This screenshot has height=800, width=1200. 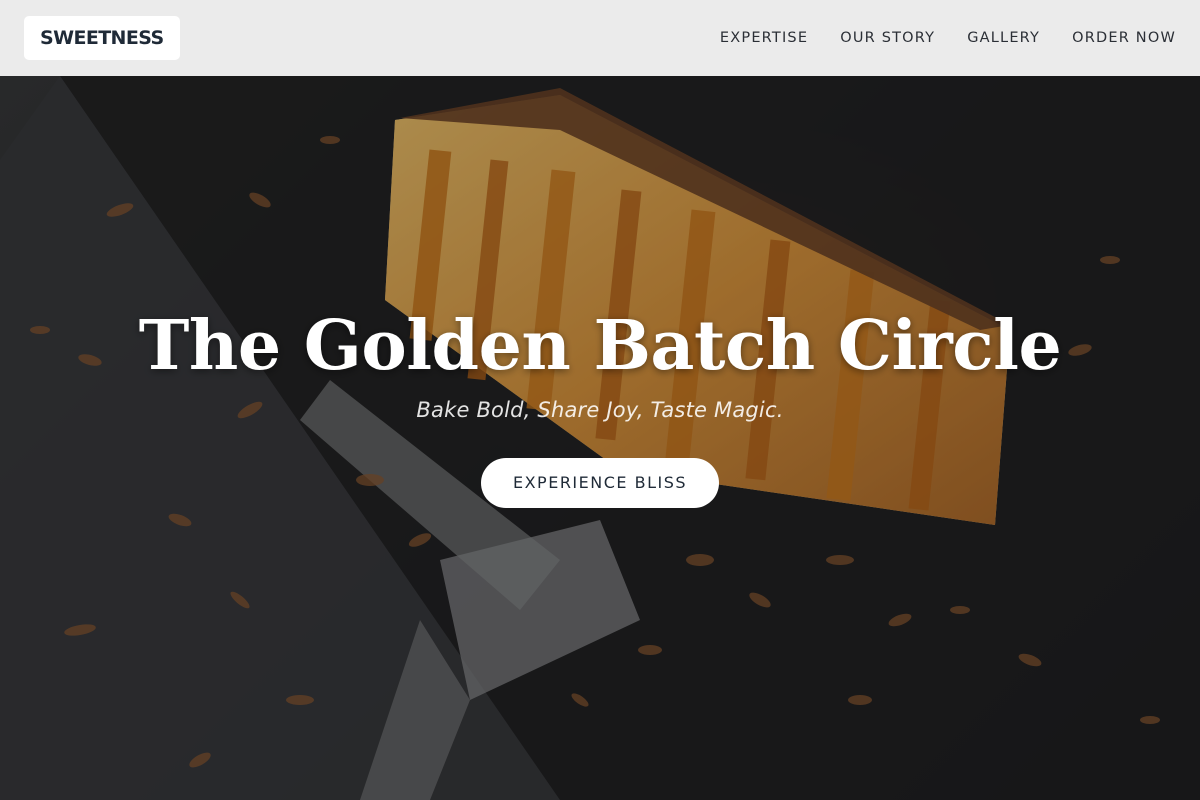 What do you see at coordinates (1003, 38) in the screenshot?
I see `nav-link-gallery: GALLERY` at bounding box center [1003, 38].